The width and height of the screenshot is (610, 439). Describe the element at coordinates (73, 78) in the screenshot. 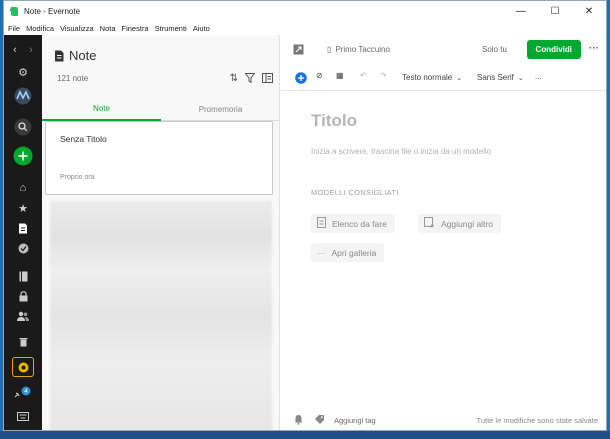

I see `note-count: 121 note` at that location.